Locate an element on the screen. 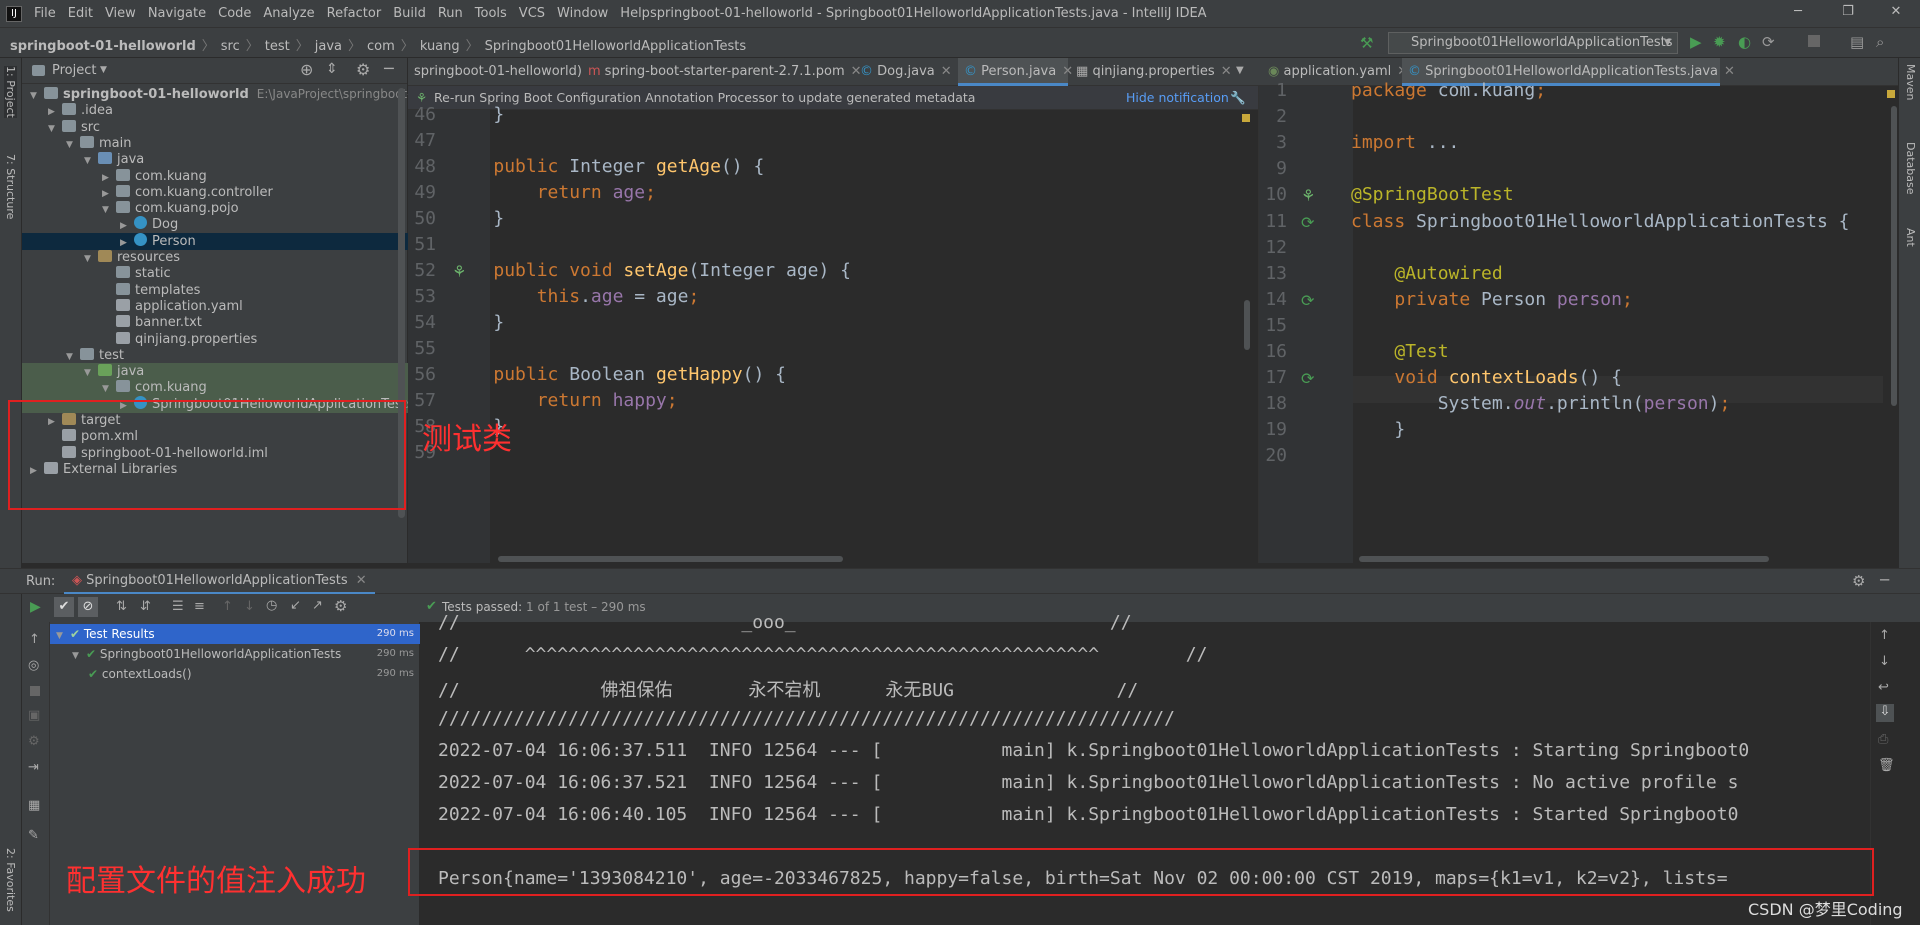  run-icon: ▶ is located at coordinates (1696, 42).